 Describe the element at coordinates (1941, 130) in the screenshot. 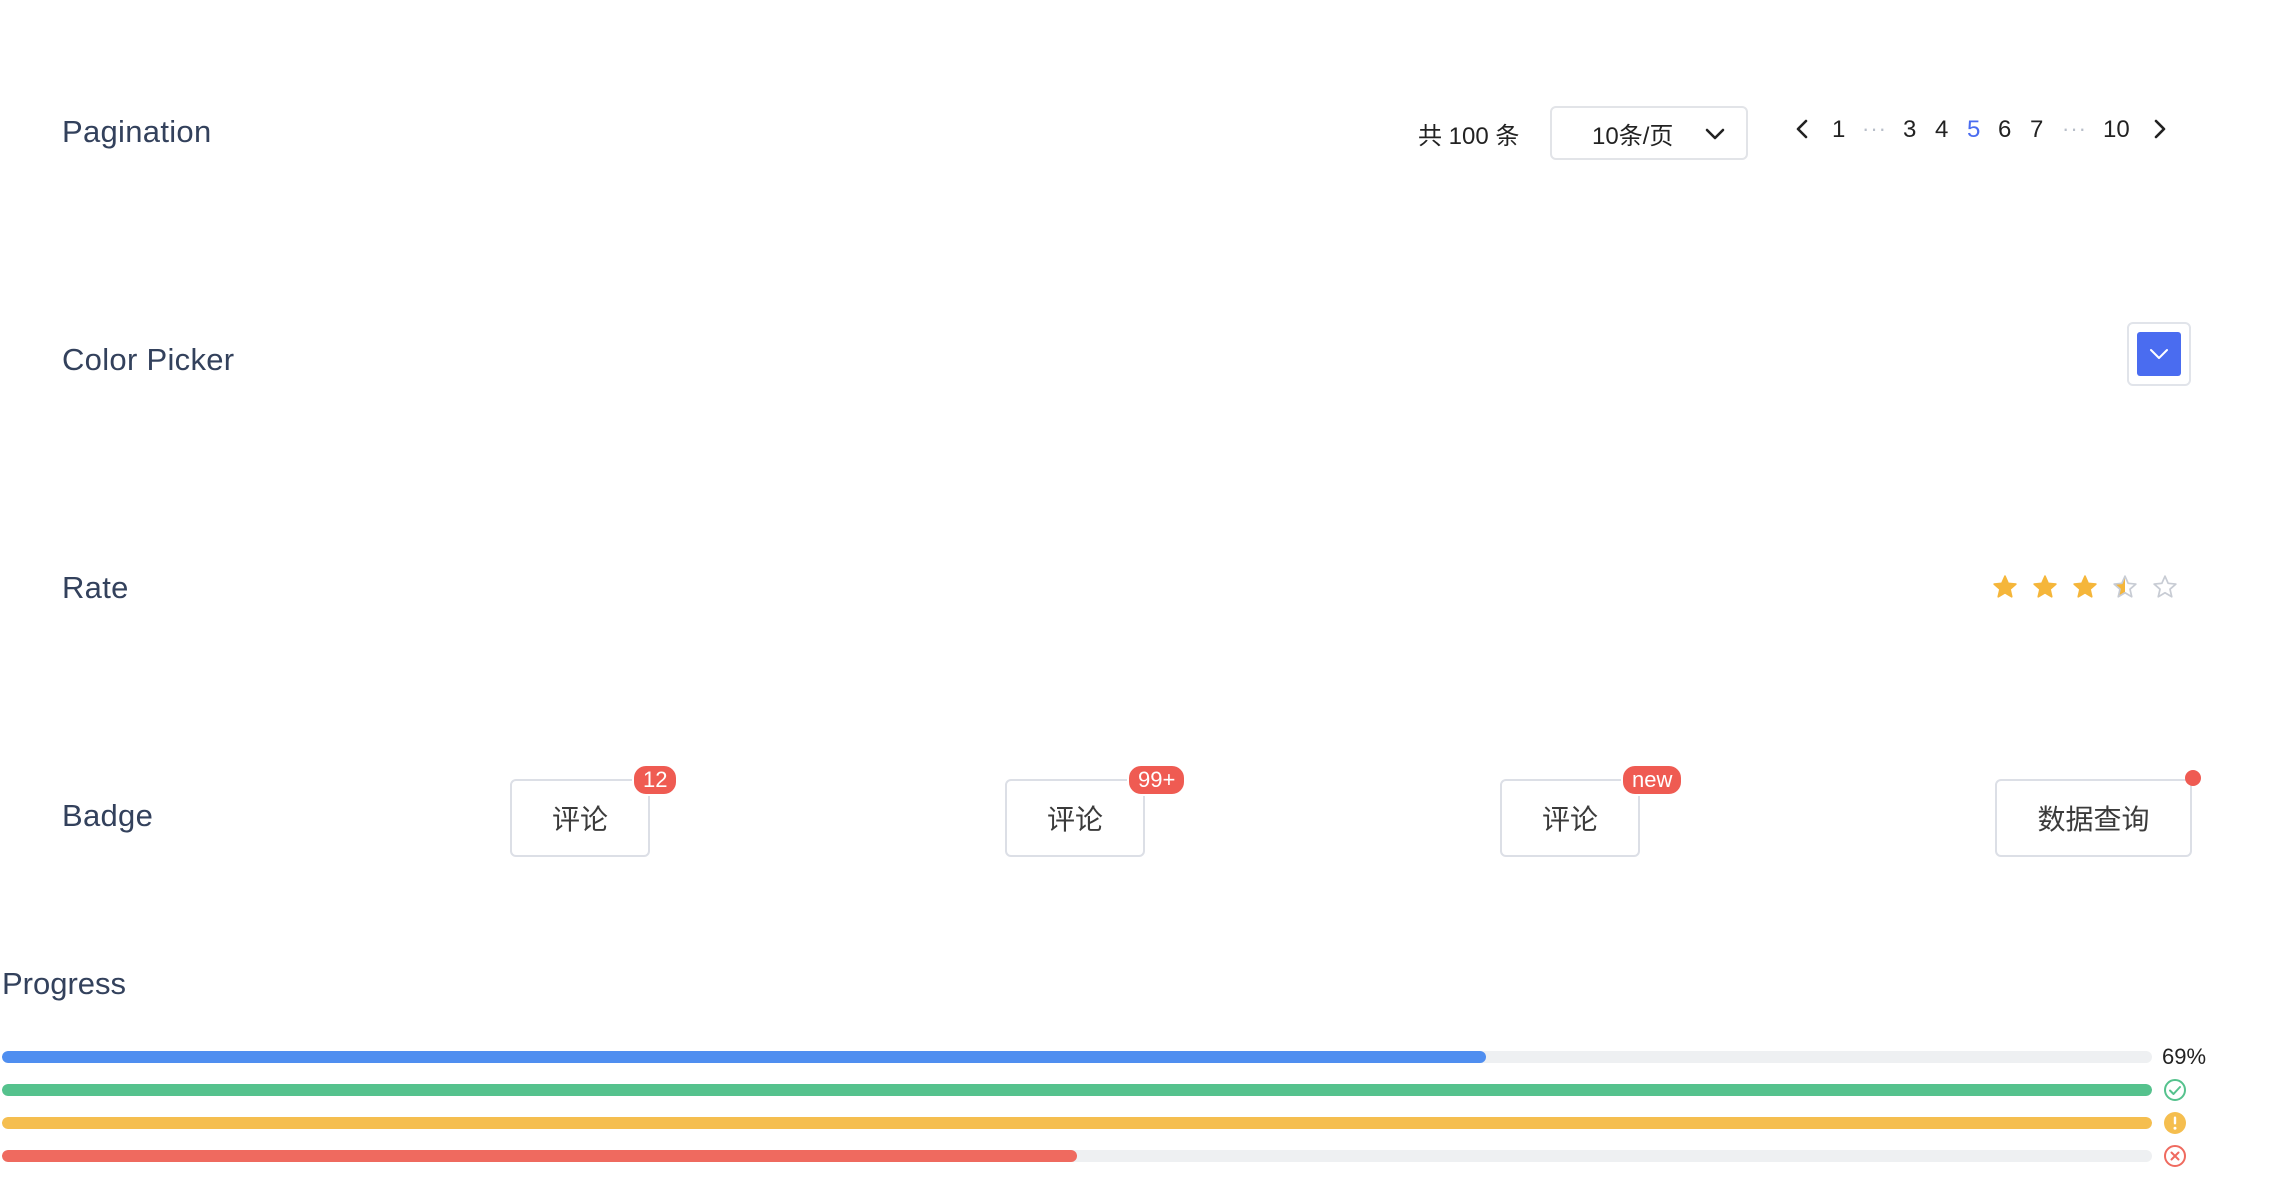

I see `page-4: 4` at that location.